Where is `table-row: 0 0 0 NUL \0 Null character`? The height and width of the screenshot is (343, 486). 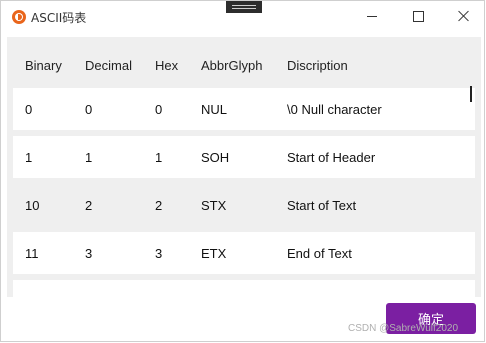 table-row: 0 0 0 NUL \0 Null character is located at coordinates (244, 109).